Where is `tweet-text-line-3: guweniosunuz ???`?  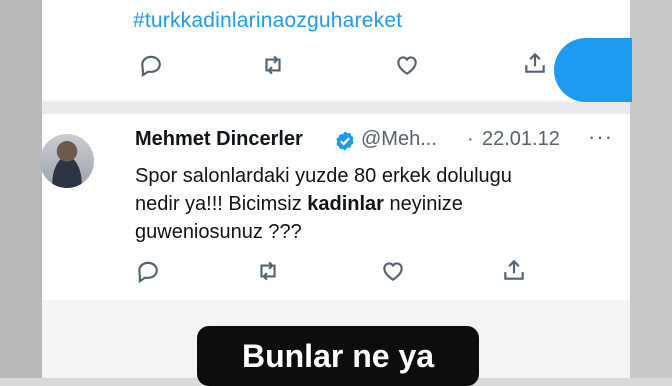 tweet-text-line-3: guweniosunuz ??? is located at coordinates (218, 232).